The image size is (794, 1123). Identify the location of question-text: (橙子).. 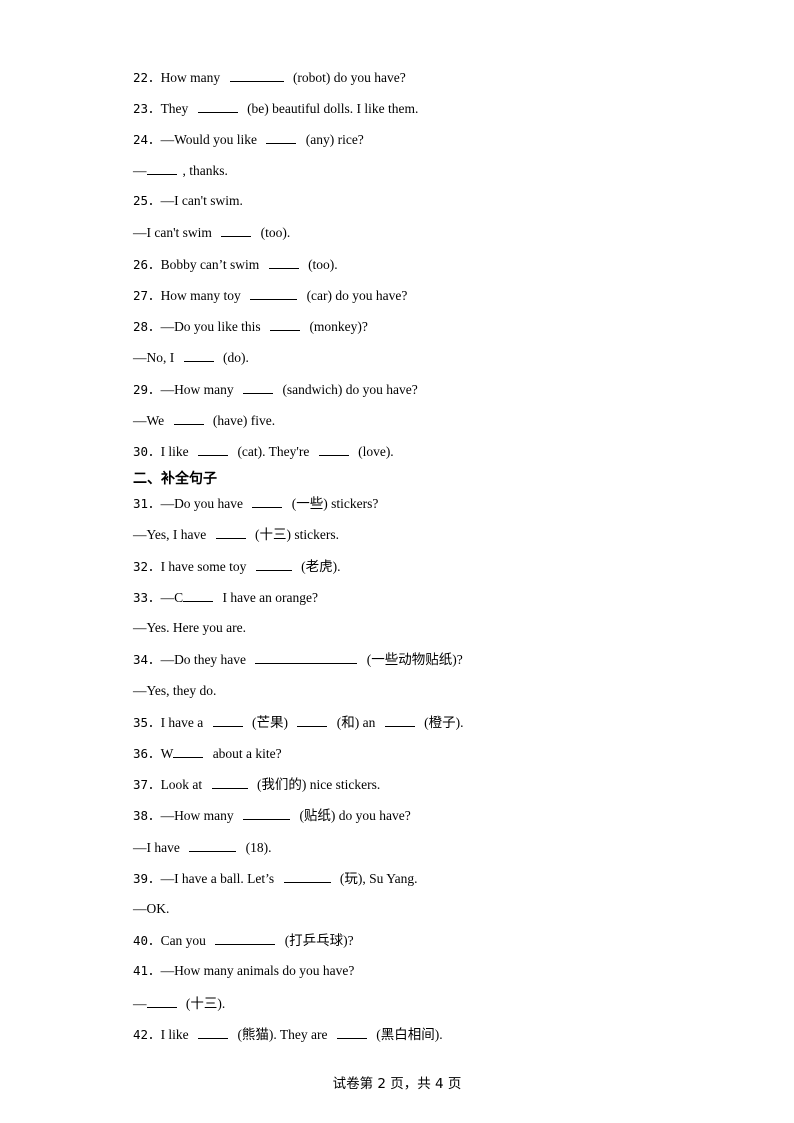
(442, 722).